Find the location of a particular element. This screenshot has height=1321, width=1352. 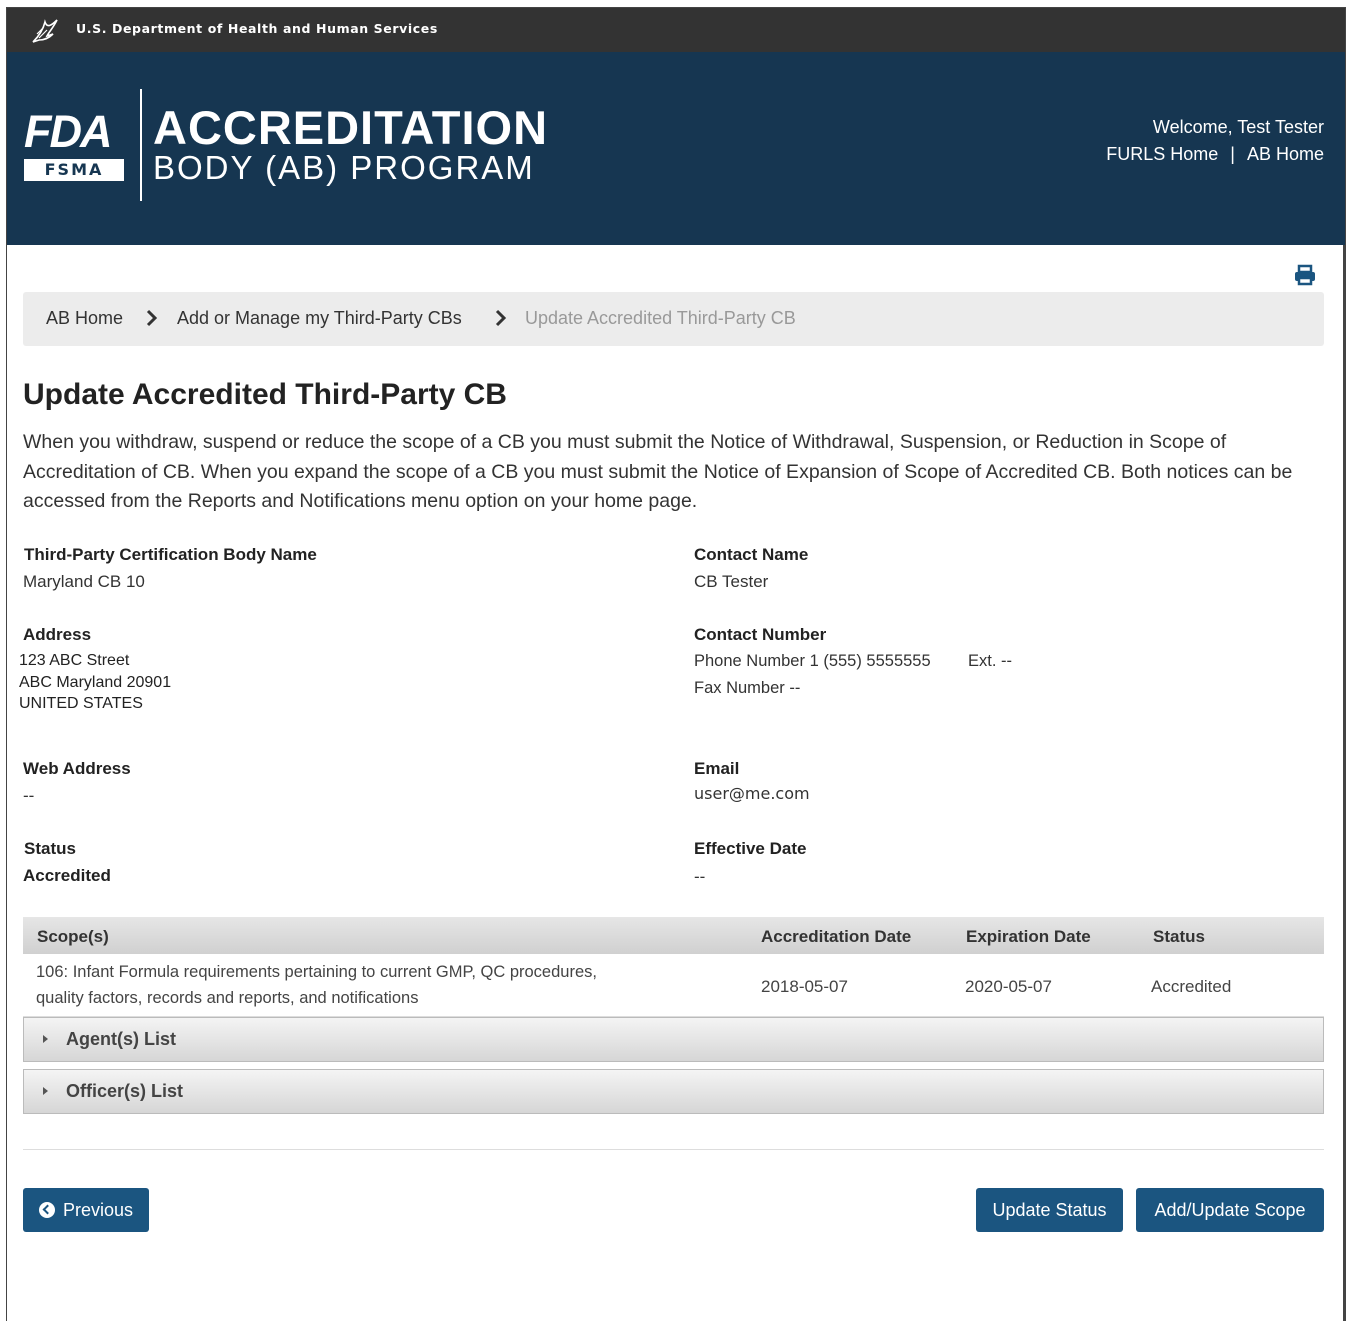

chevron-left-circle-icon is located at coordinates (46, 1210).